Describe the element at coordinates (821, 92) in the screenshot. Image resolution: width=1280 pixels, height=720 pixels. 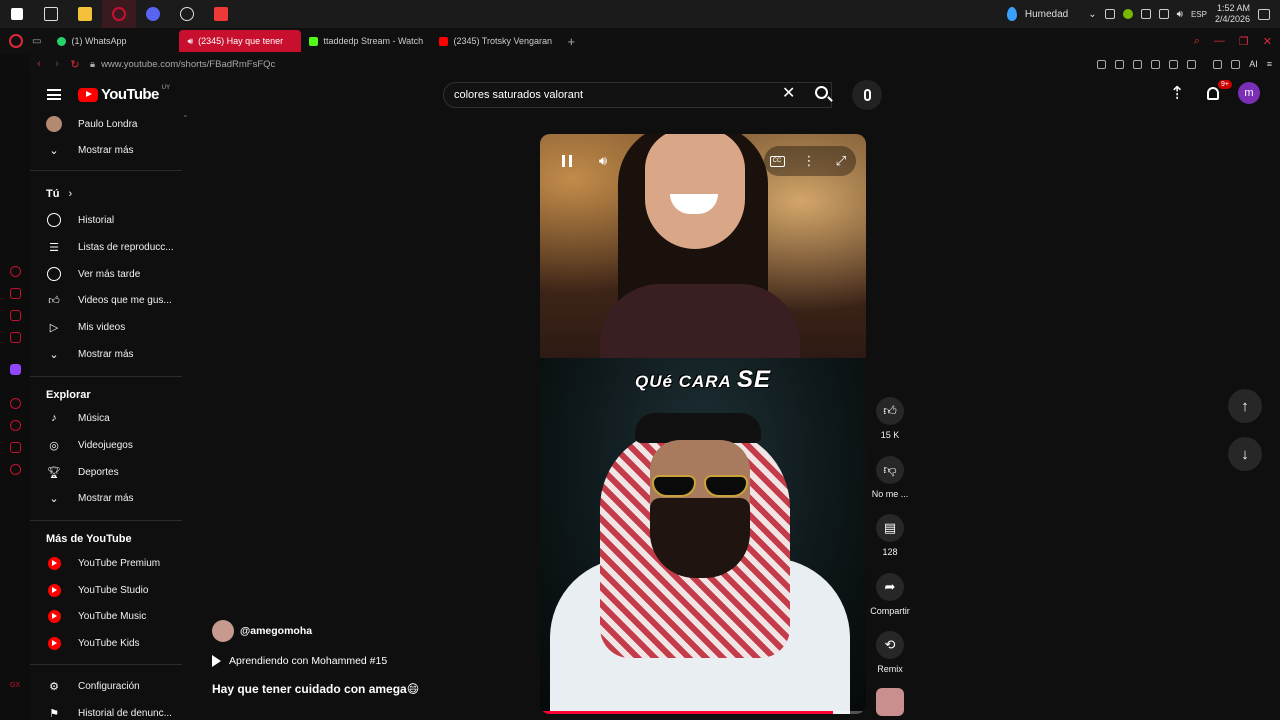
I see `search-icon` at that location.